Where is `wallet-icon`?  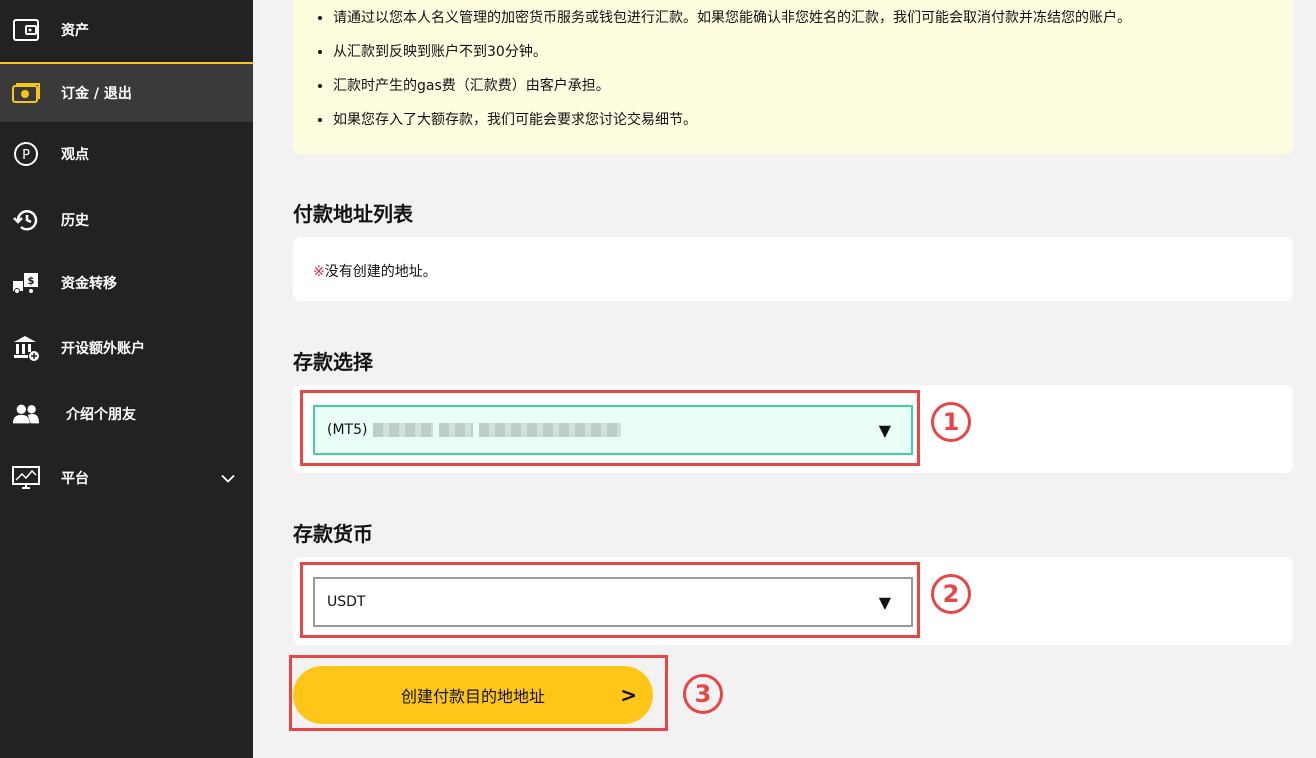 wallet-icon is located at coordinates (26, 30).